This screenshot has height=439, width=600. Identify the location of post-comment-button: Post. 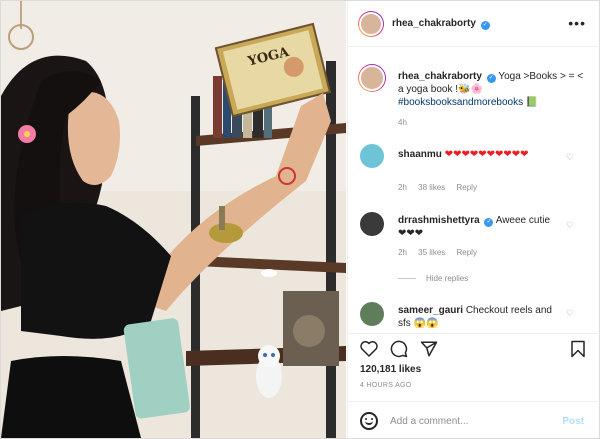
(573, 421).